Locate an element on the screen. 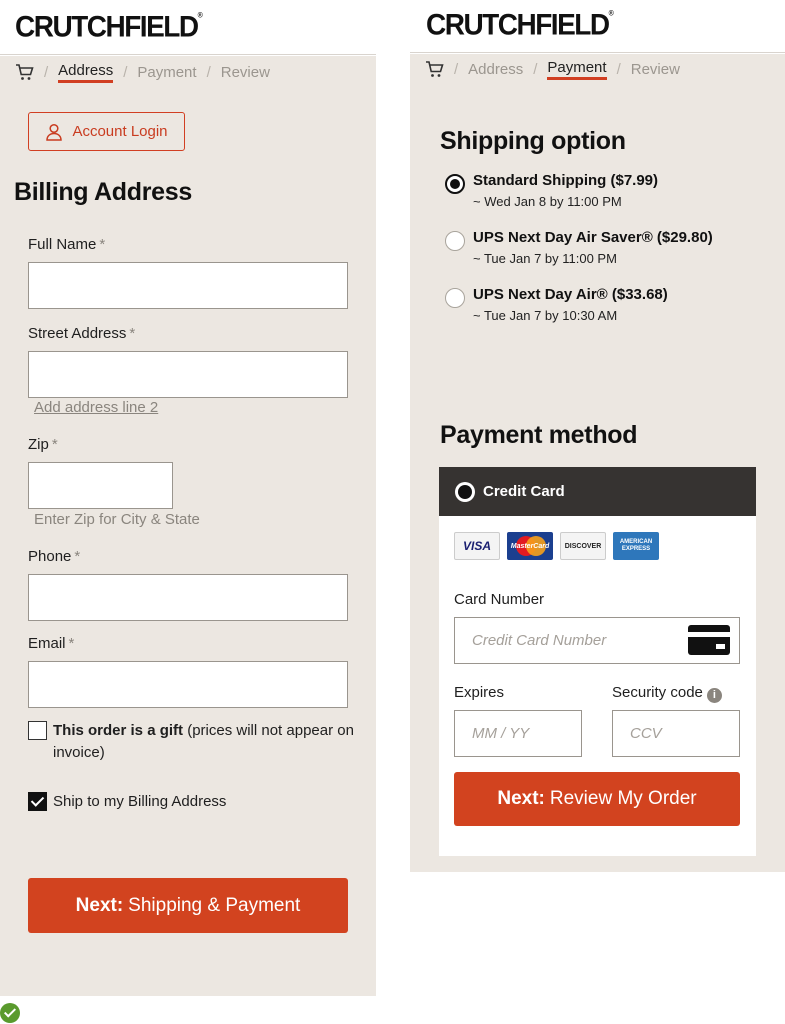 Image resolution: width=785 pixels, height=1024 pixels. gift-checkbox is located at coordinates (37, 730).